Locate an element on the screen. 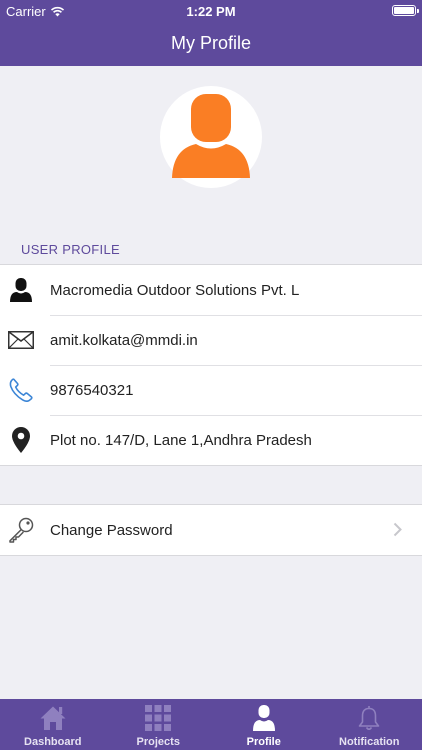  settings-list: Change Password is located at coordinates (211, 530).